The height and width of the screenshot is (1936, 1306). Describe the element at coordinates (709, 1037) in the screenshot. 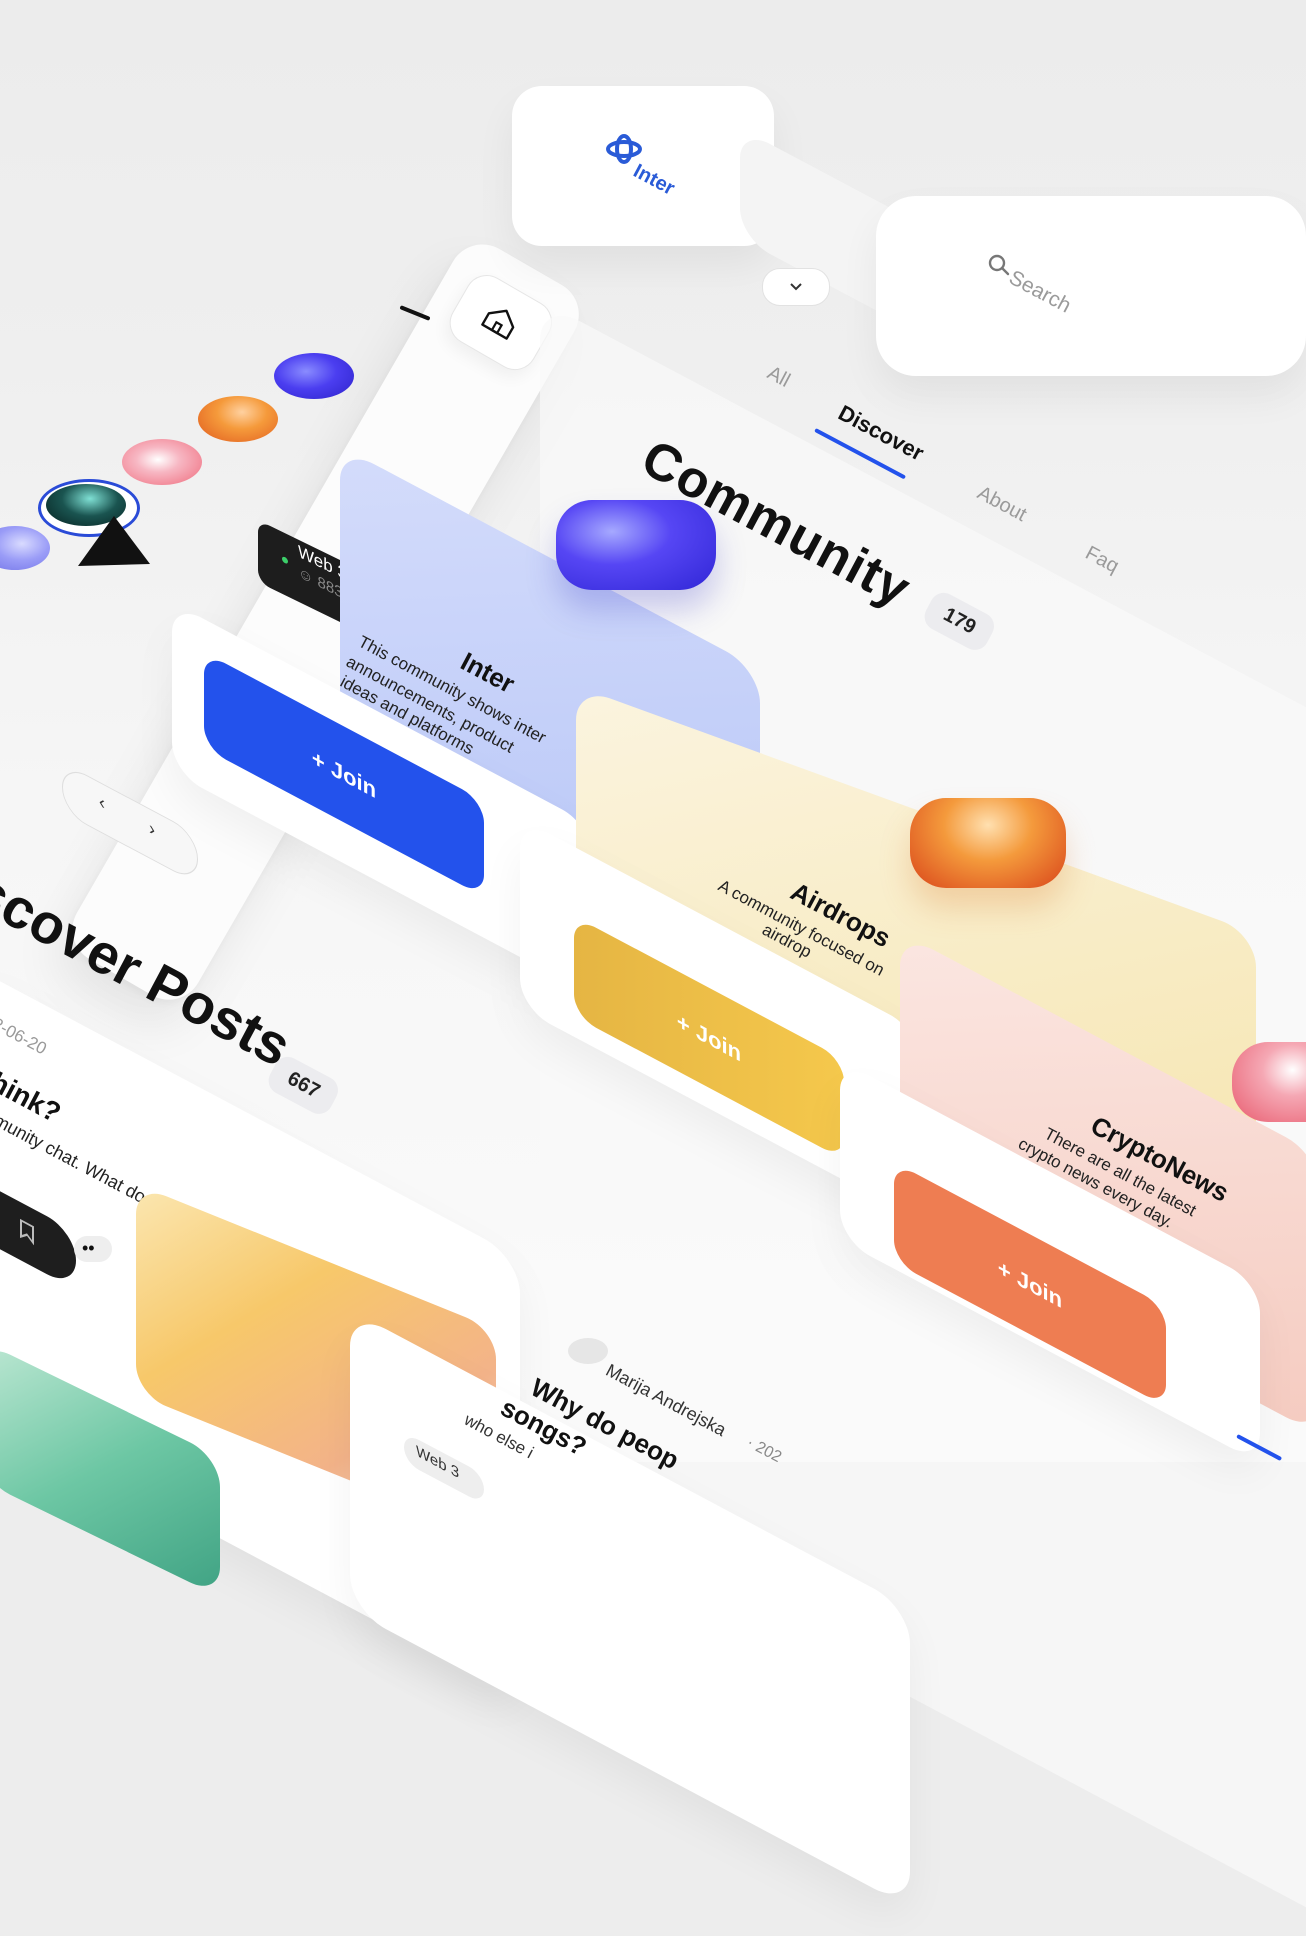

I see `join-button-airdrops-label: + Join` at that location.